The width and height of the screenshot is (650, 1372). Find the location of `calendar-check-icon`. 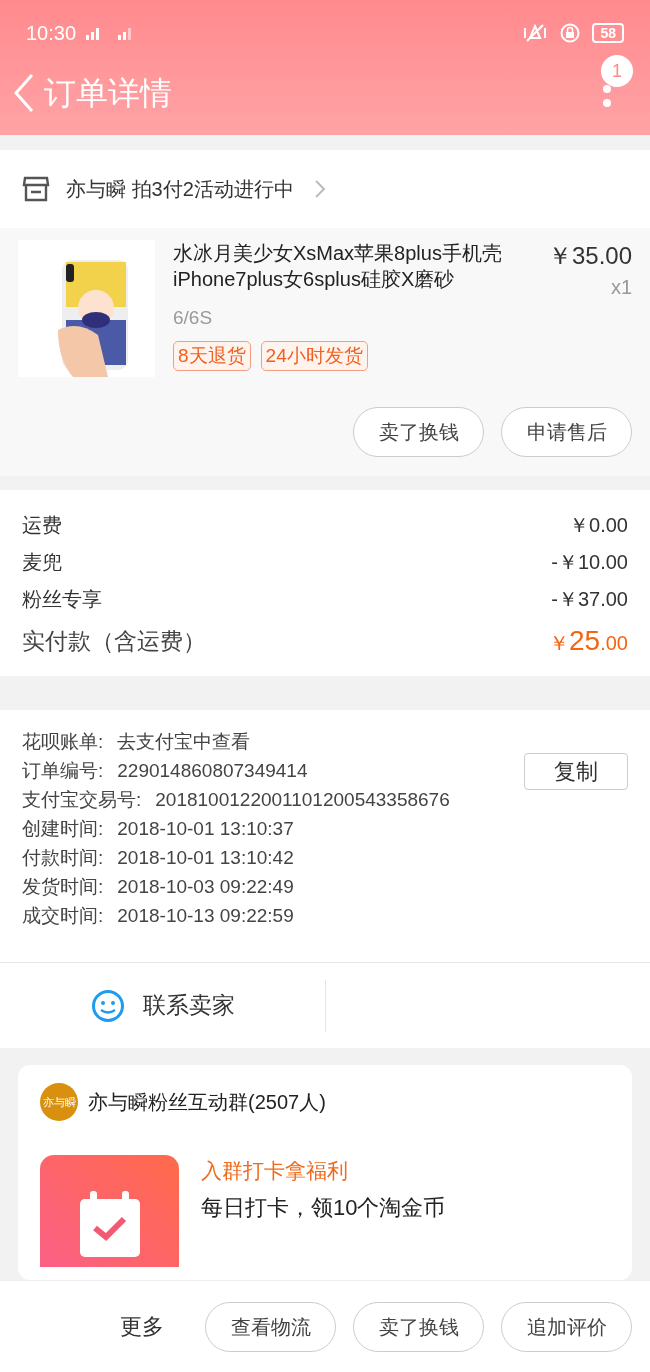

calendar-check-icon is located at coordinates (109, 1211).